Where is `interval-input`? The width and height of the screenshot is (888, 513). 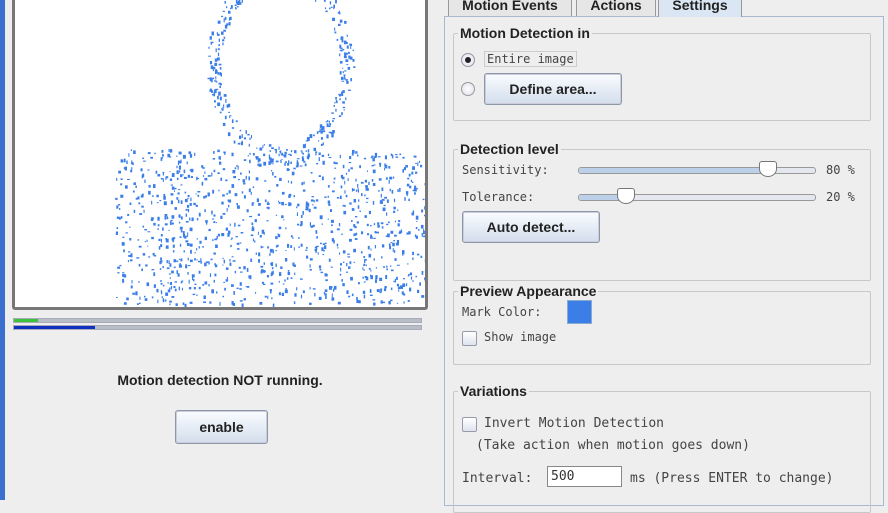 interval-input is located at coordinates (584, 476).